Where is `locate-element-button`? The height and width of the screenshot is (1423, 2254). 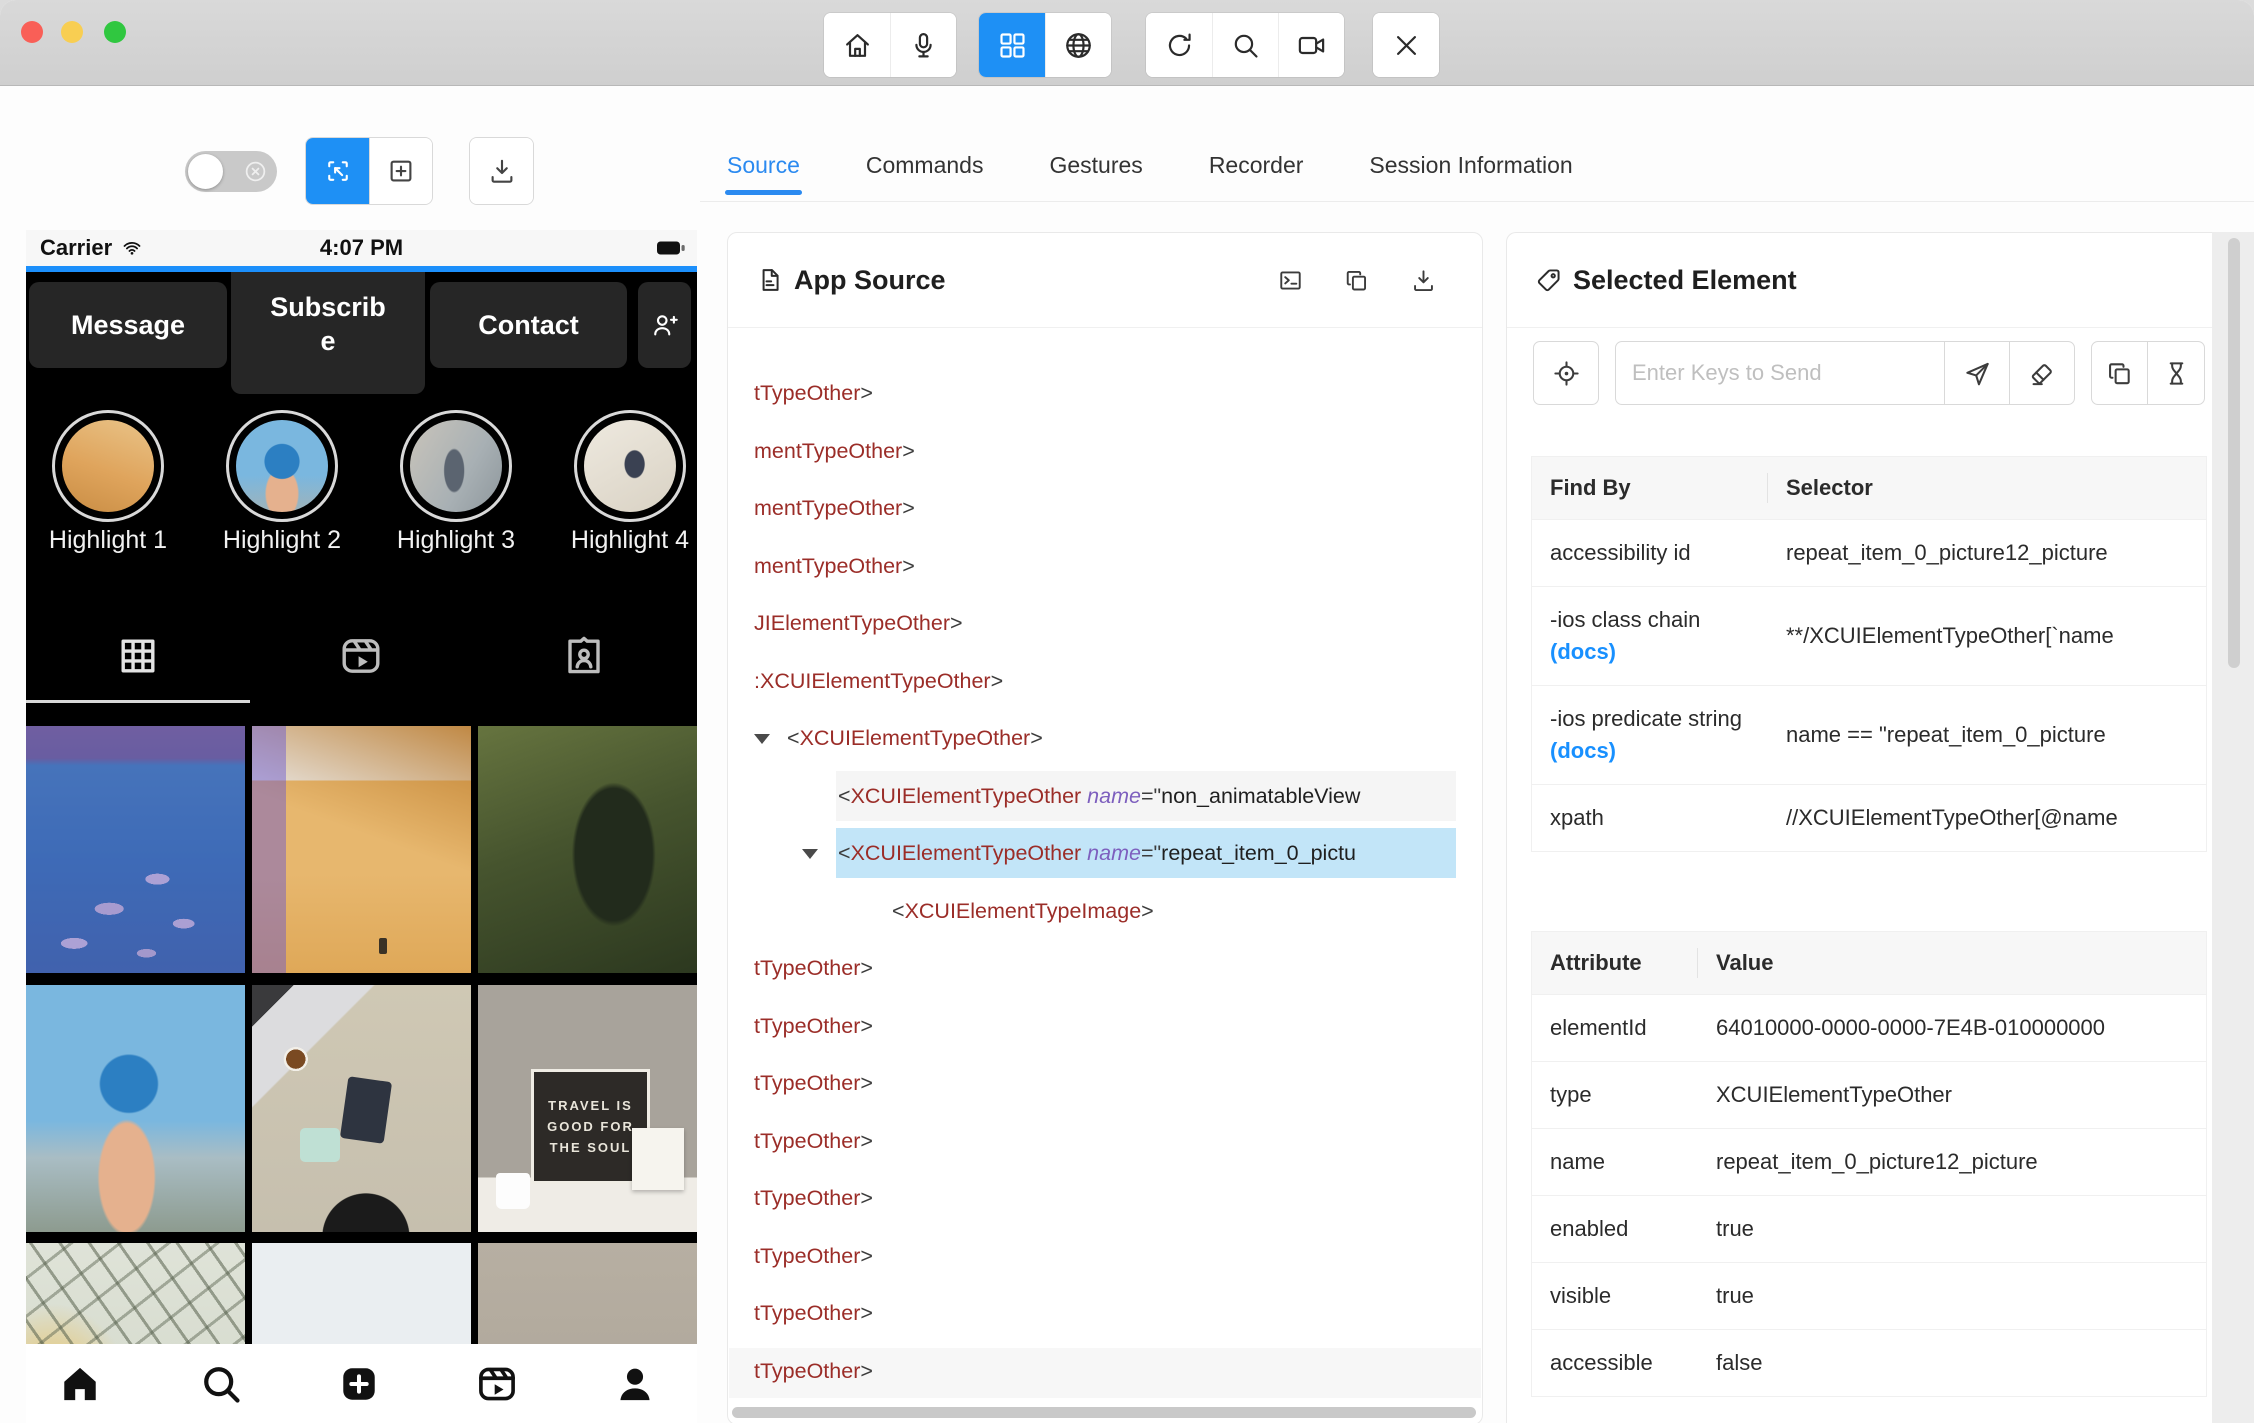
locate-element-button is located at coordinates (1566, 373).